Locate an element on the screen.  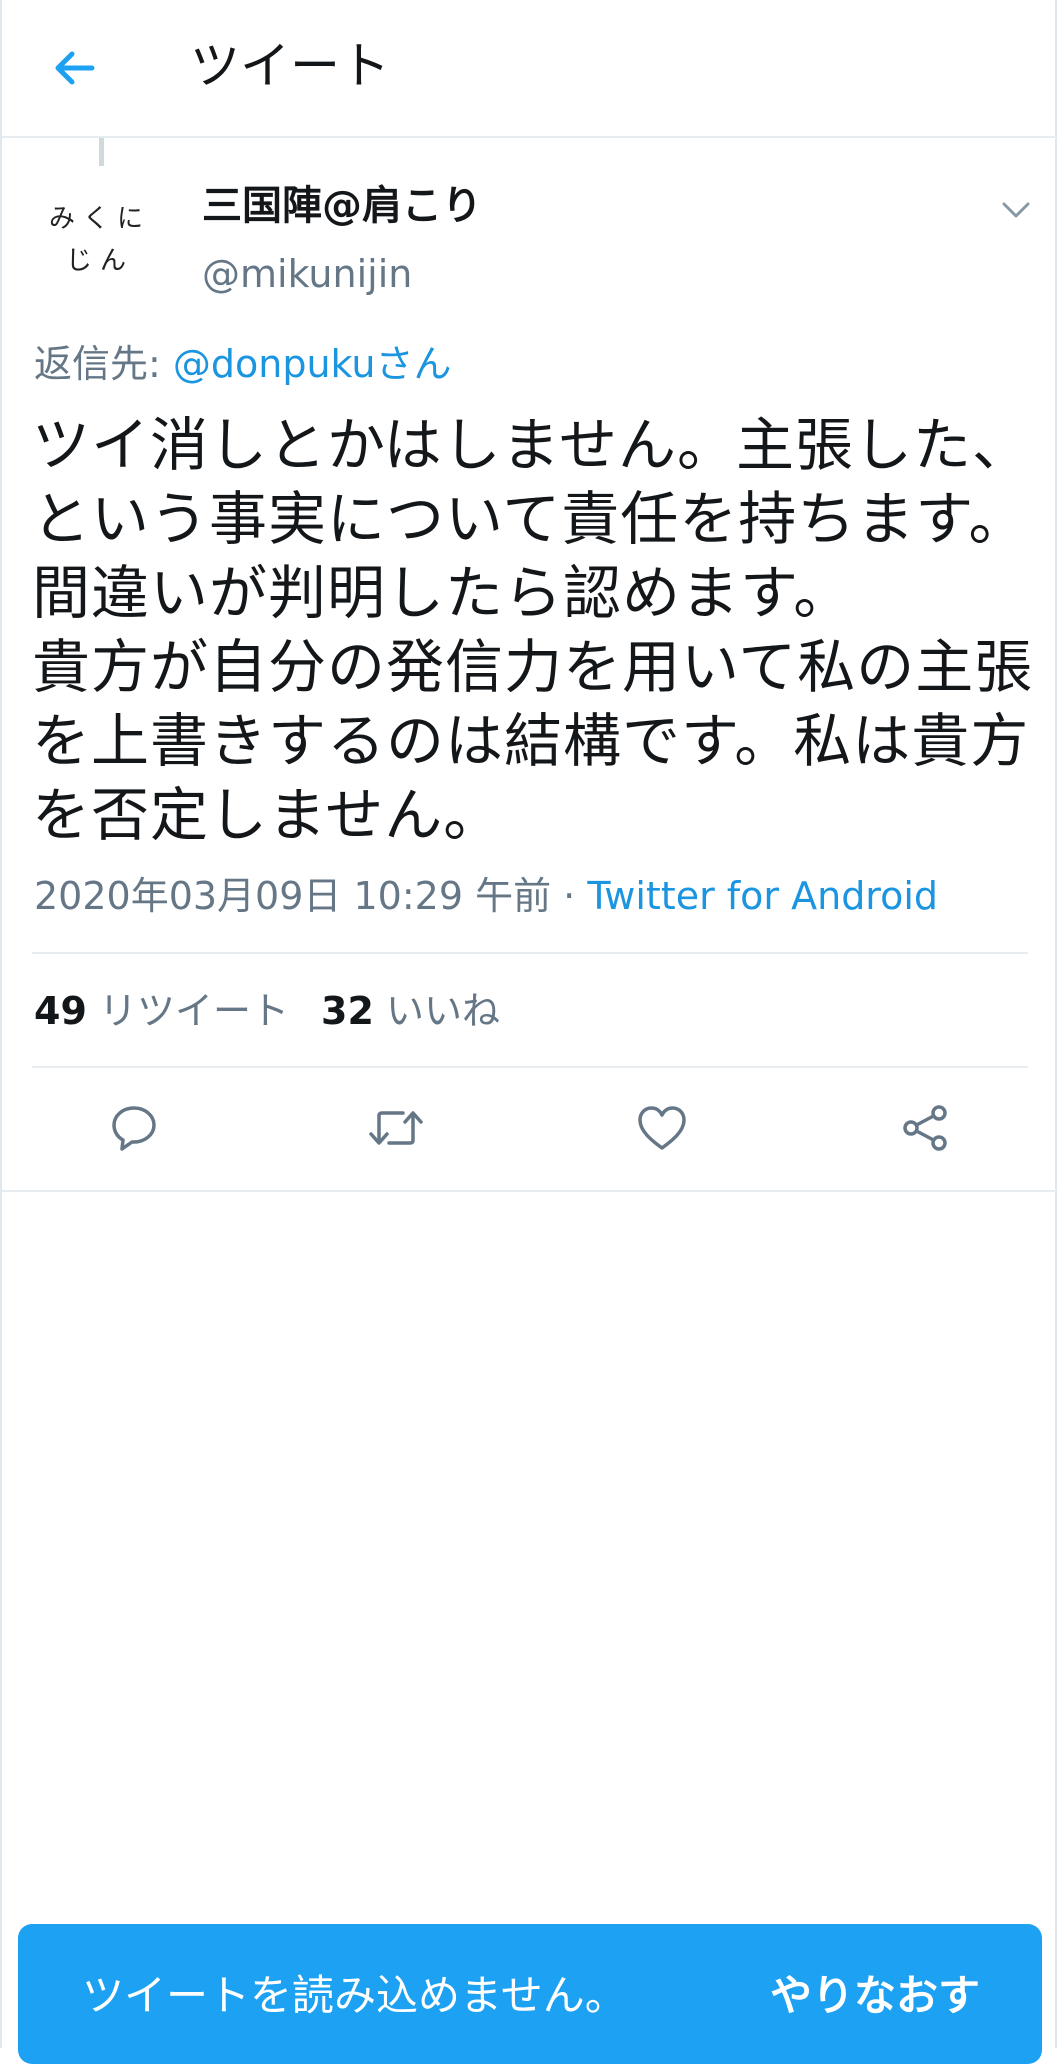
avatar-text-line-1: みくに is located at coordinates (99, 219).